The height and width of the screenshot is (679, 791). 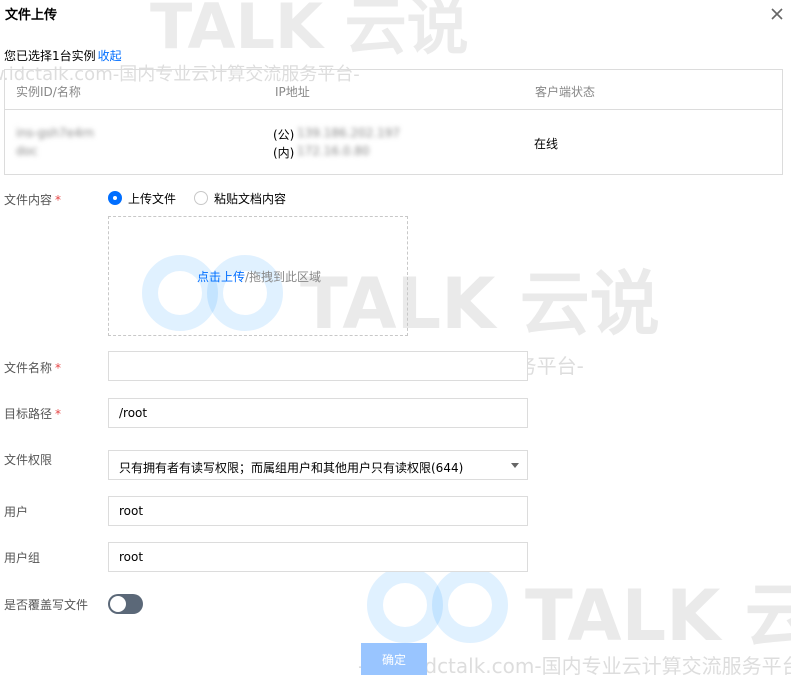 What do you see at coordinates (22, 558) in the screenshot?
I see `user-group-label: 用户组` at bounding box center [22, 558].